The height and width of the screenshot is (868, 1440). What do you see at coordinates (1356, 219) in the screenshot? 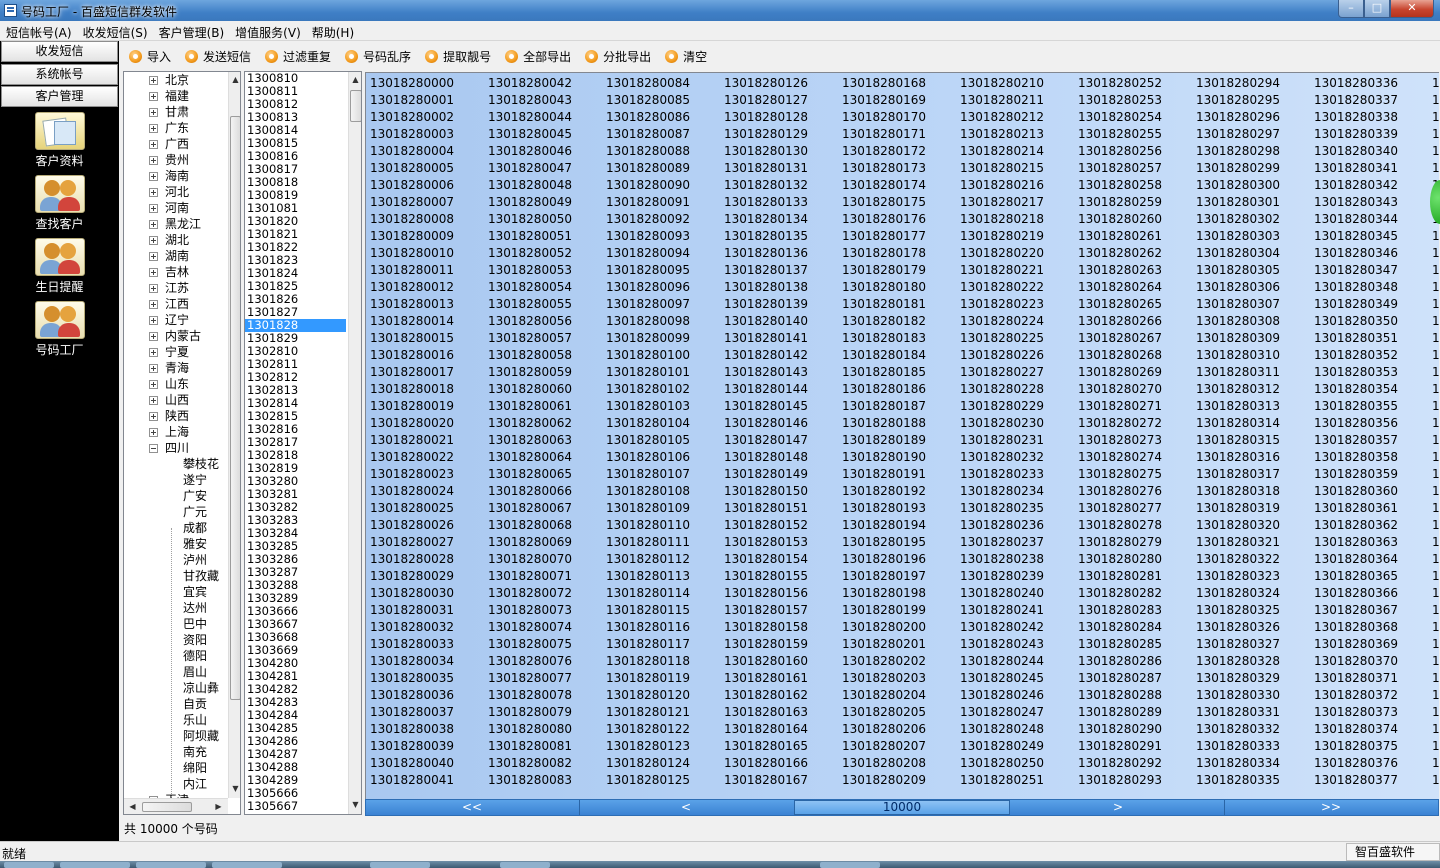
I see `number-cell: 13018280344` at bounding box center [1356, 219].